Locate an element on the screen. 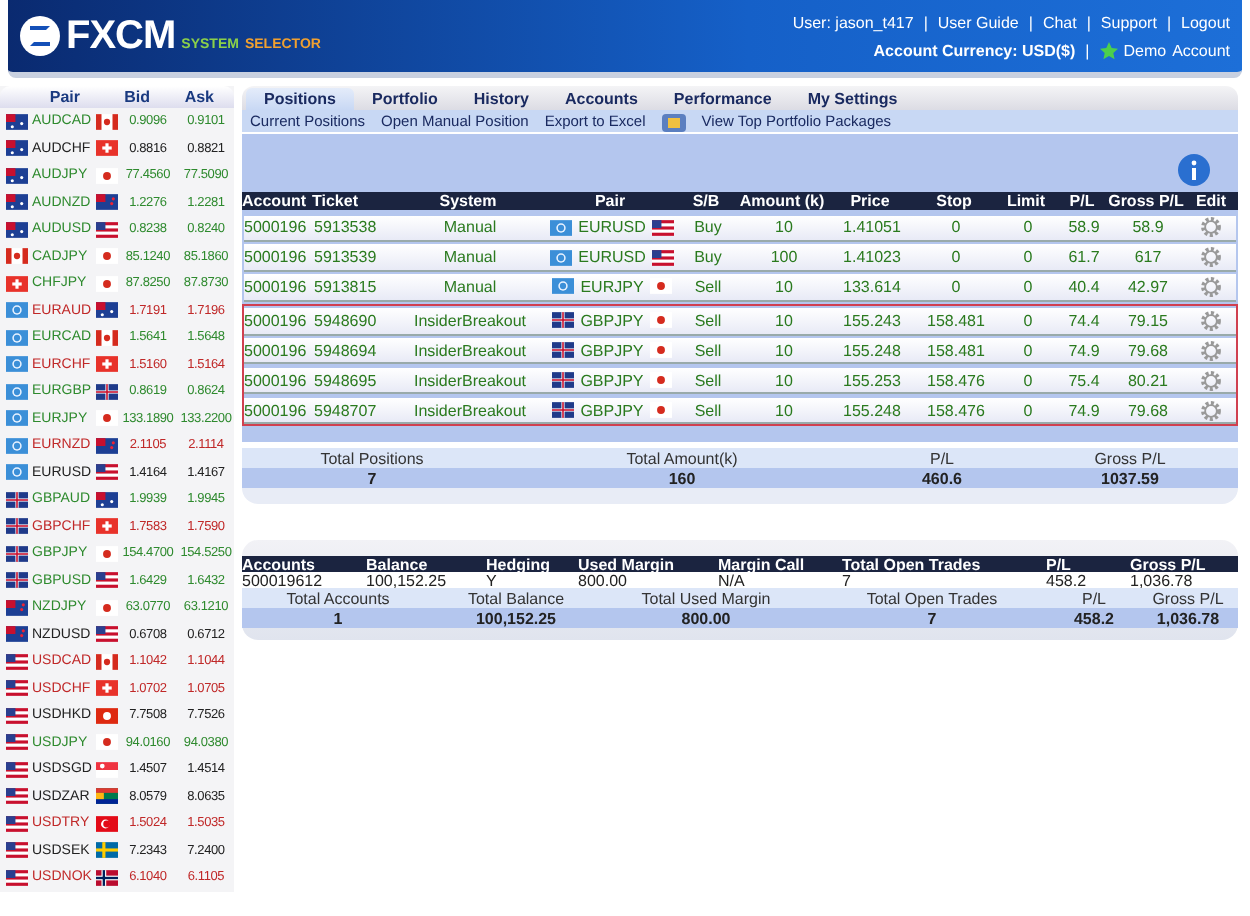 Image resolution: width=1250 pixels, height=916 pixels. table-cell-text: 79.68 is located at coordinates (1148, 410).